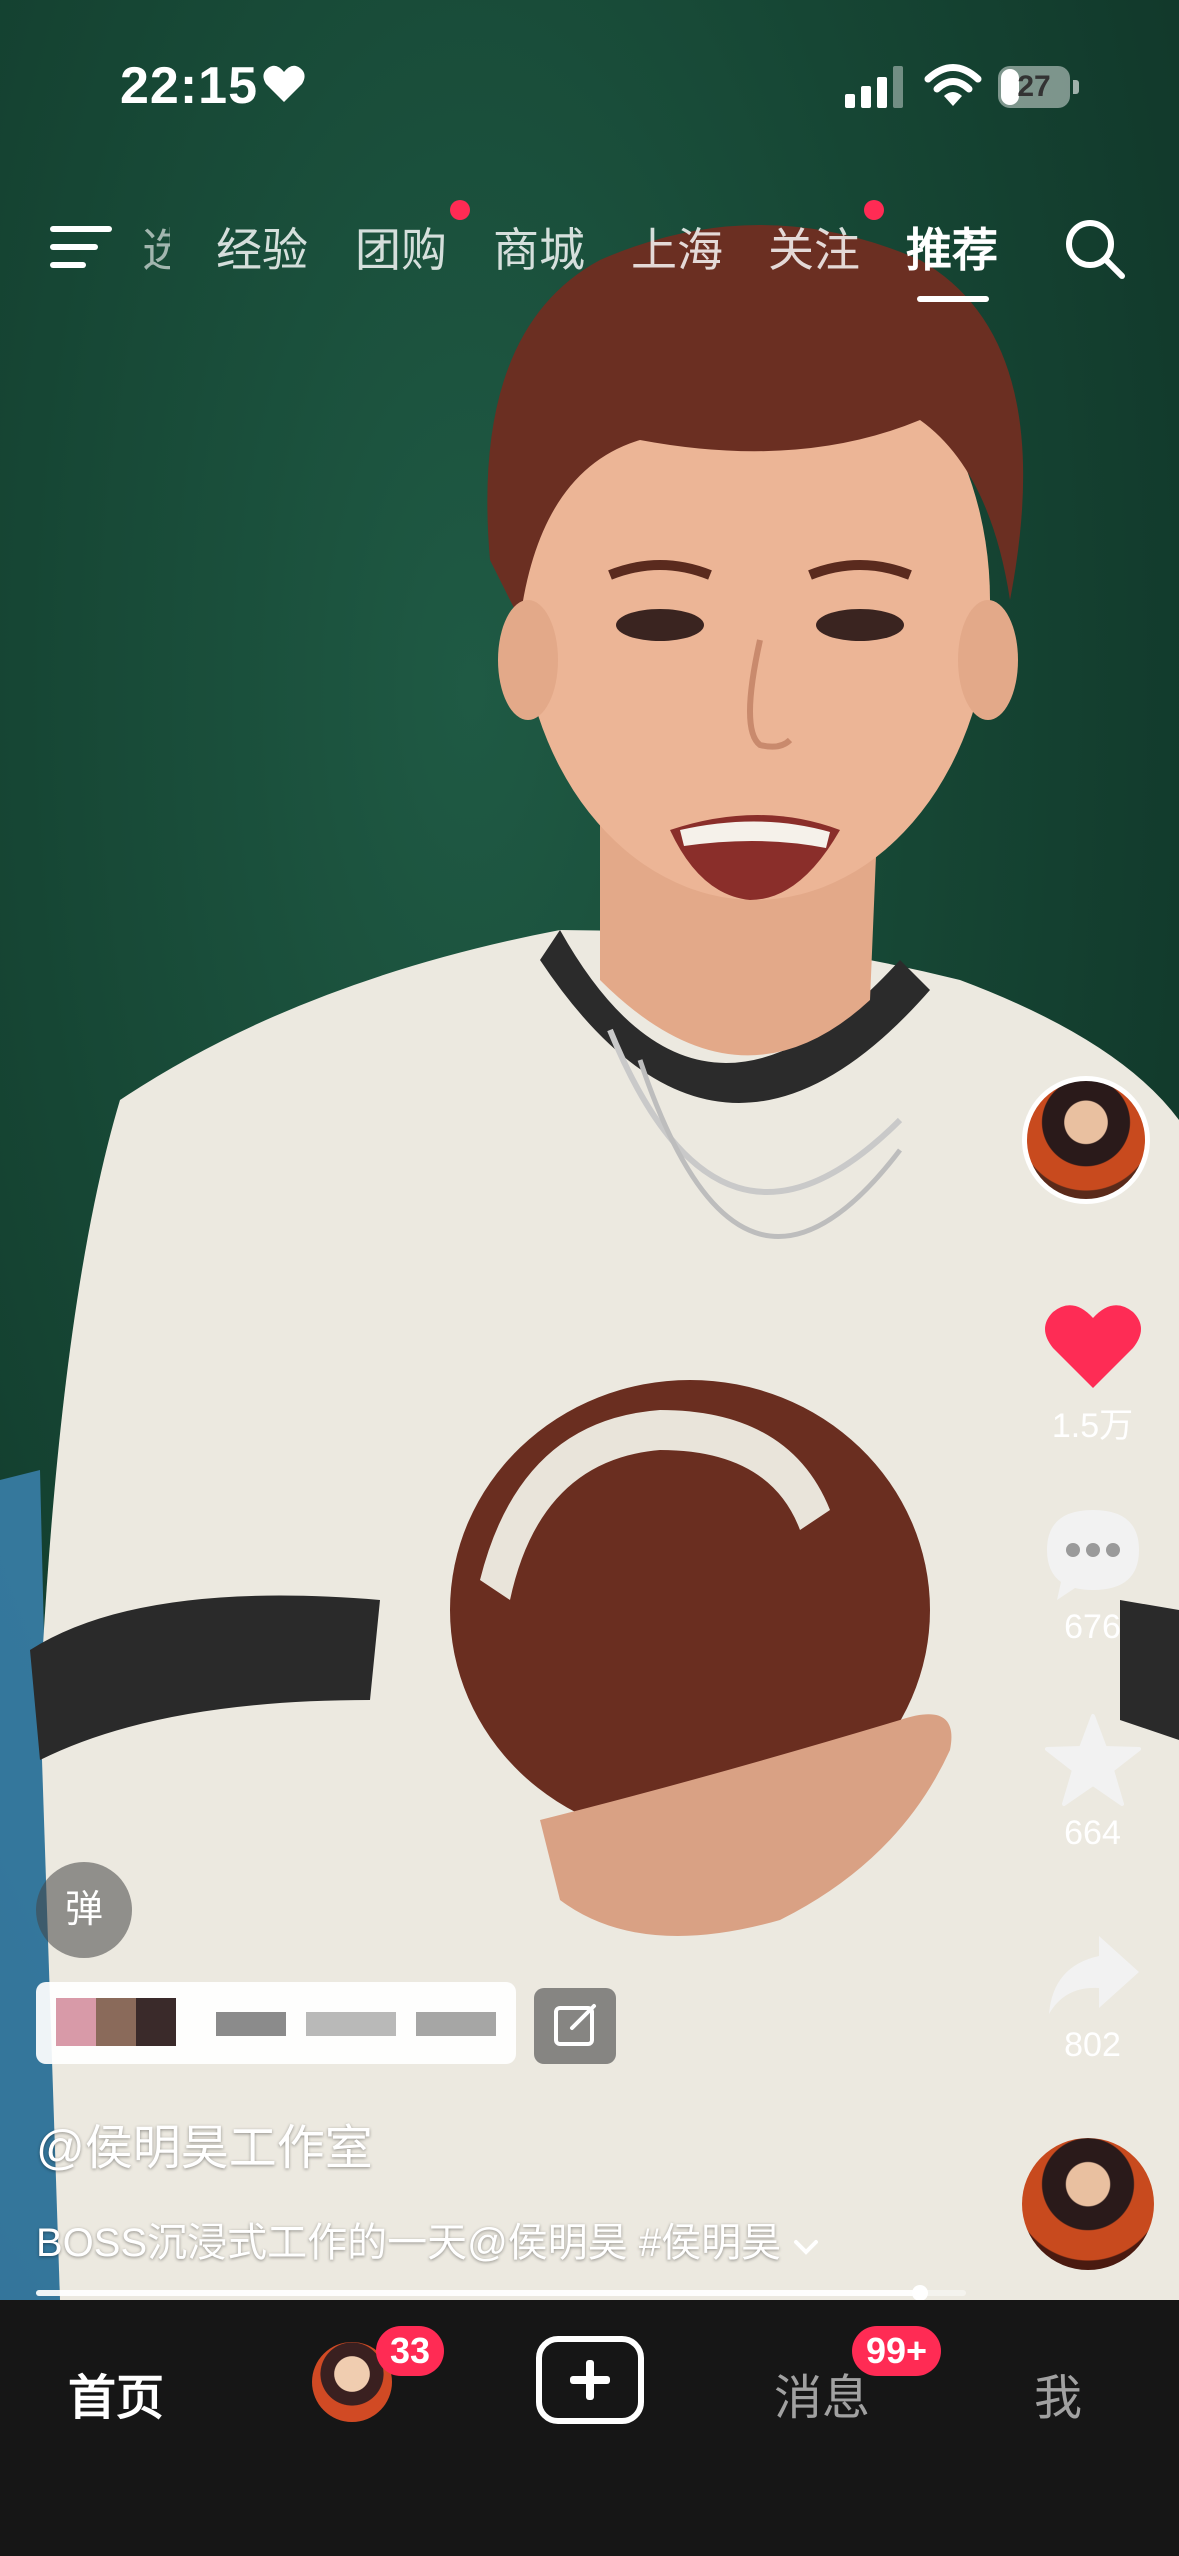 The width and height of the screenshot is (1179, 2556). Describe the element at coordinates (822, 2393) in the screenshot. I see `tab-messages: 消息` at that location.